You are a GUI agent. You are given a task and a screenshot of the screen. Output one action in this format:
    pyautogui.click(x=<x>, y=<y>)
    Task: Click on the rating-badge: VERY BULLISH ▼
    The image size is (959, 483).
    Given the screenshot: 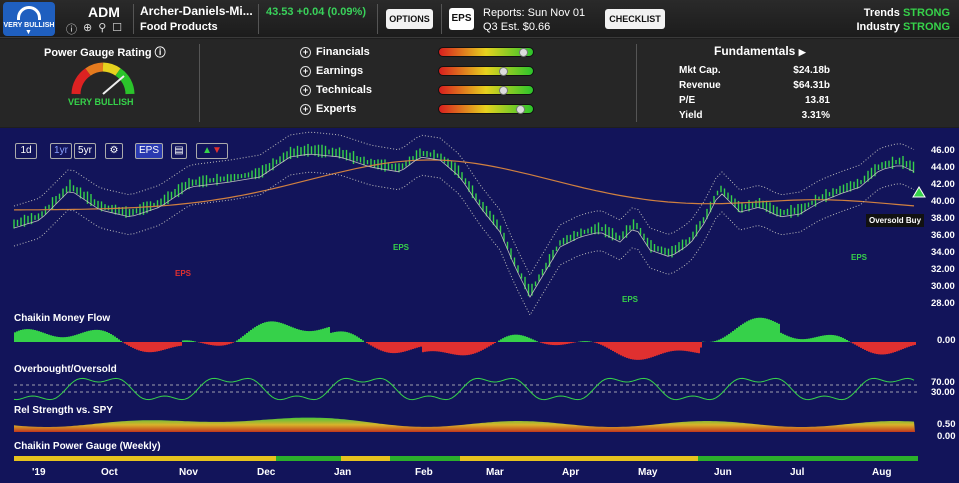 What is the action you would take?
    pyautogui.click(x=29, y=19)
    